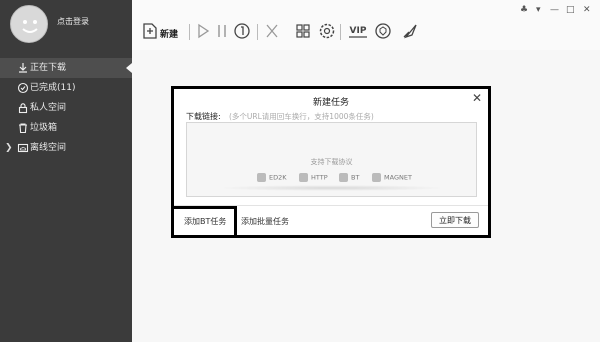  What do you see at coordinates (265, 221) in the screenshot?
I see `add-batch-task-link: 添加批量任务` at bounding box center [265, 221].